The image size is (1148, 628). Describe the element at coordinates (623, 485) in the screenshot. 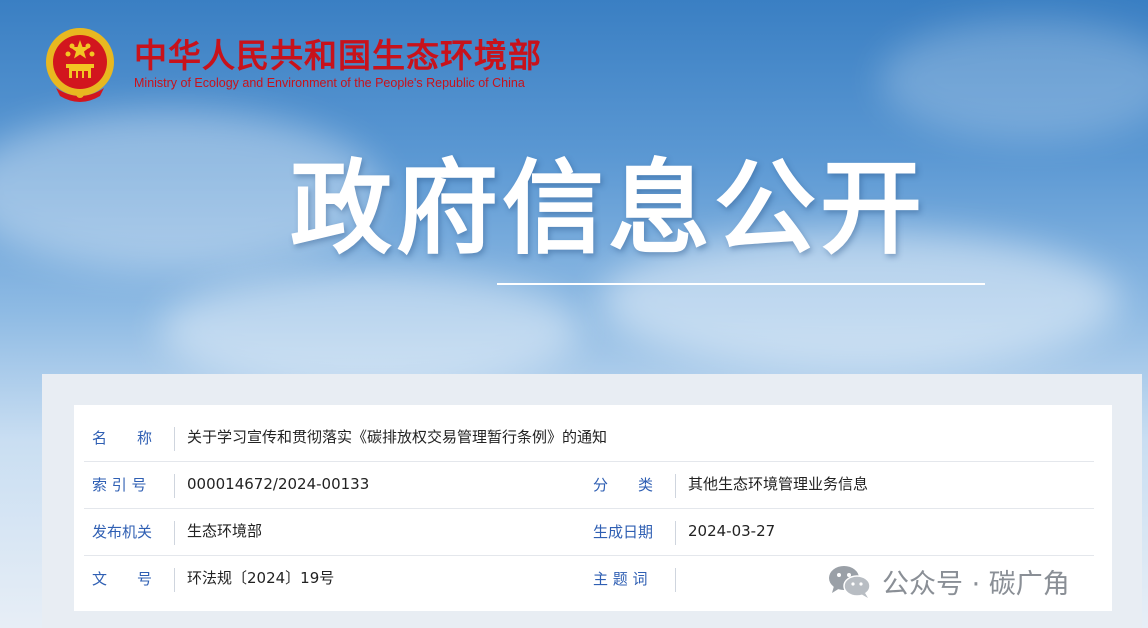

I see `category-label: 分 类` at that location.